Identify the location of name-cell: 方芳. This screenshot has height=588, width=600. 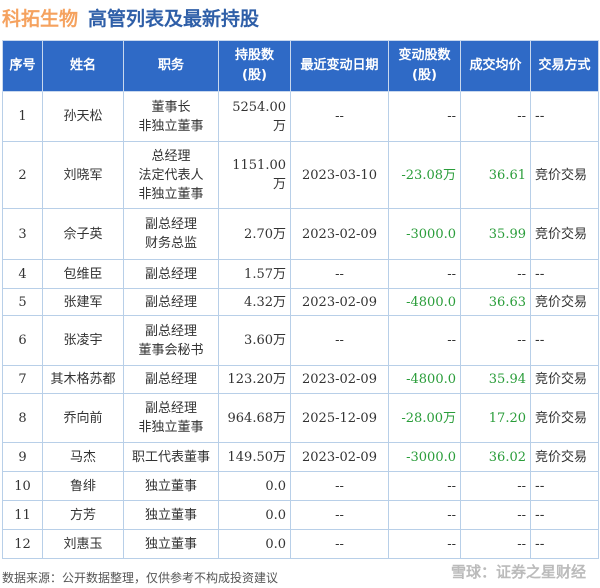
(83, 515).